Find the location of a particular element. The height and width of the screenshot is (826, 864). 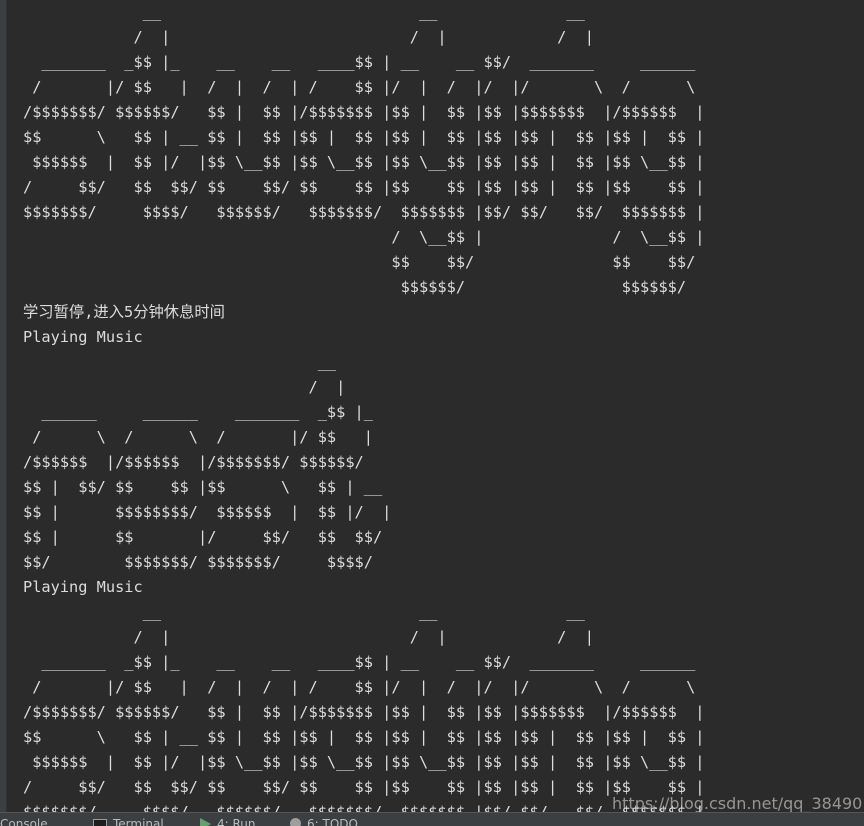

run-icon is located at coordinates (205, 822).